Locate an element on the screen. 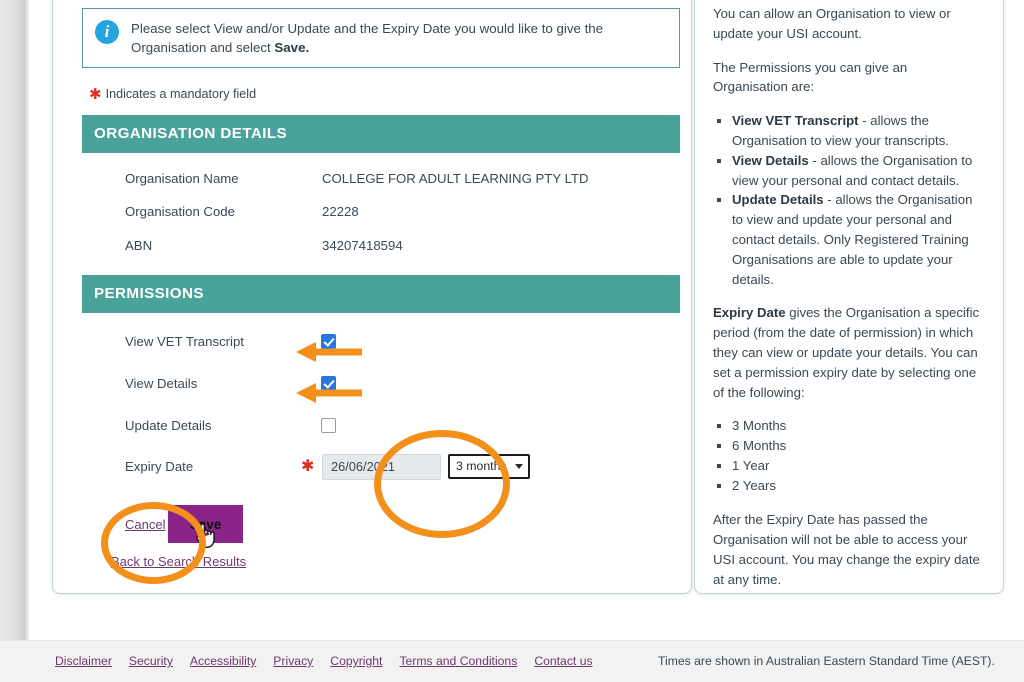 The height and width of the screenshot is (682, 1024). back-to-search-results-link: Back to Search Results is located at coordinates (178, 561).